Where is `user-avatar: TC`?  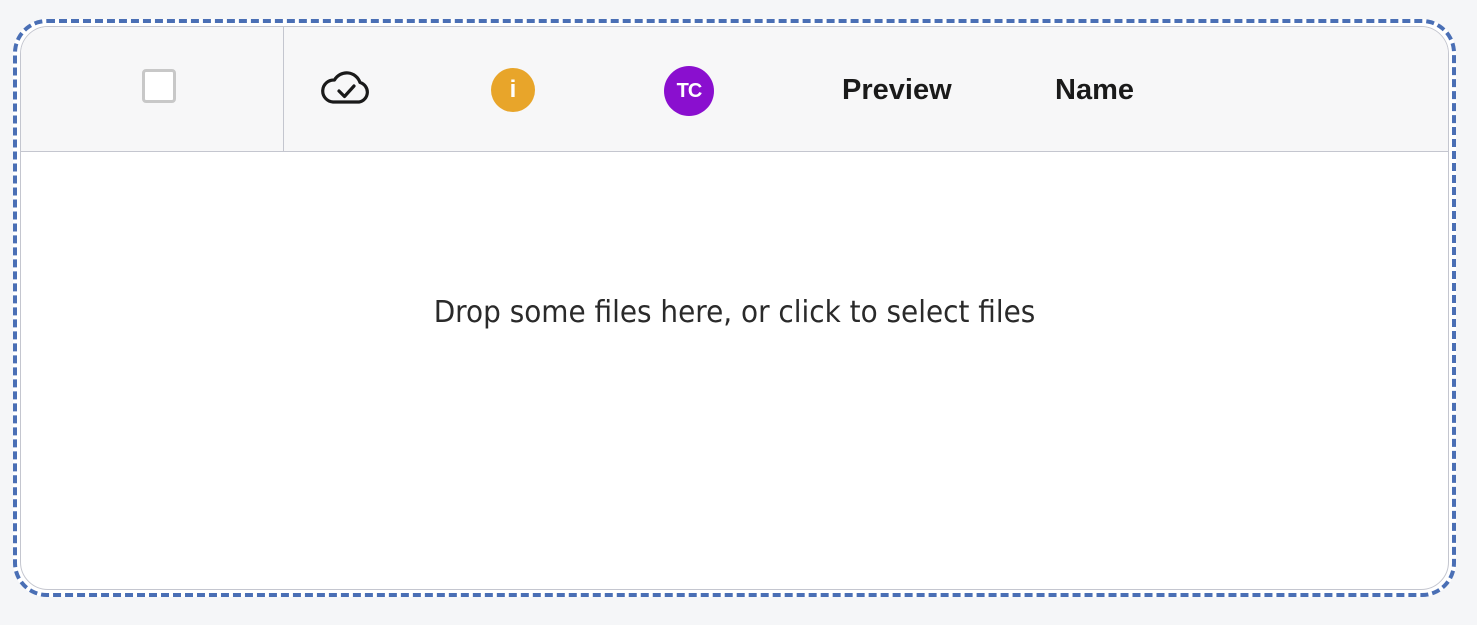
user-avatar: TC is located at coordinates (689, 91).